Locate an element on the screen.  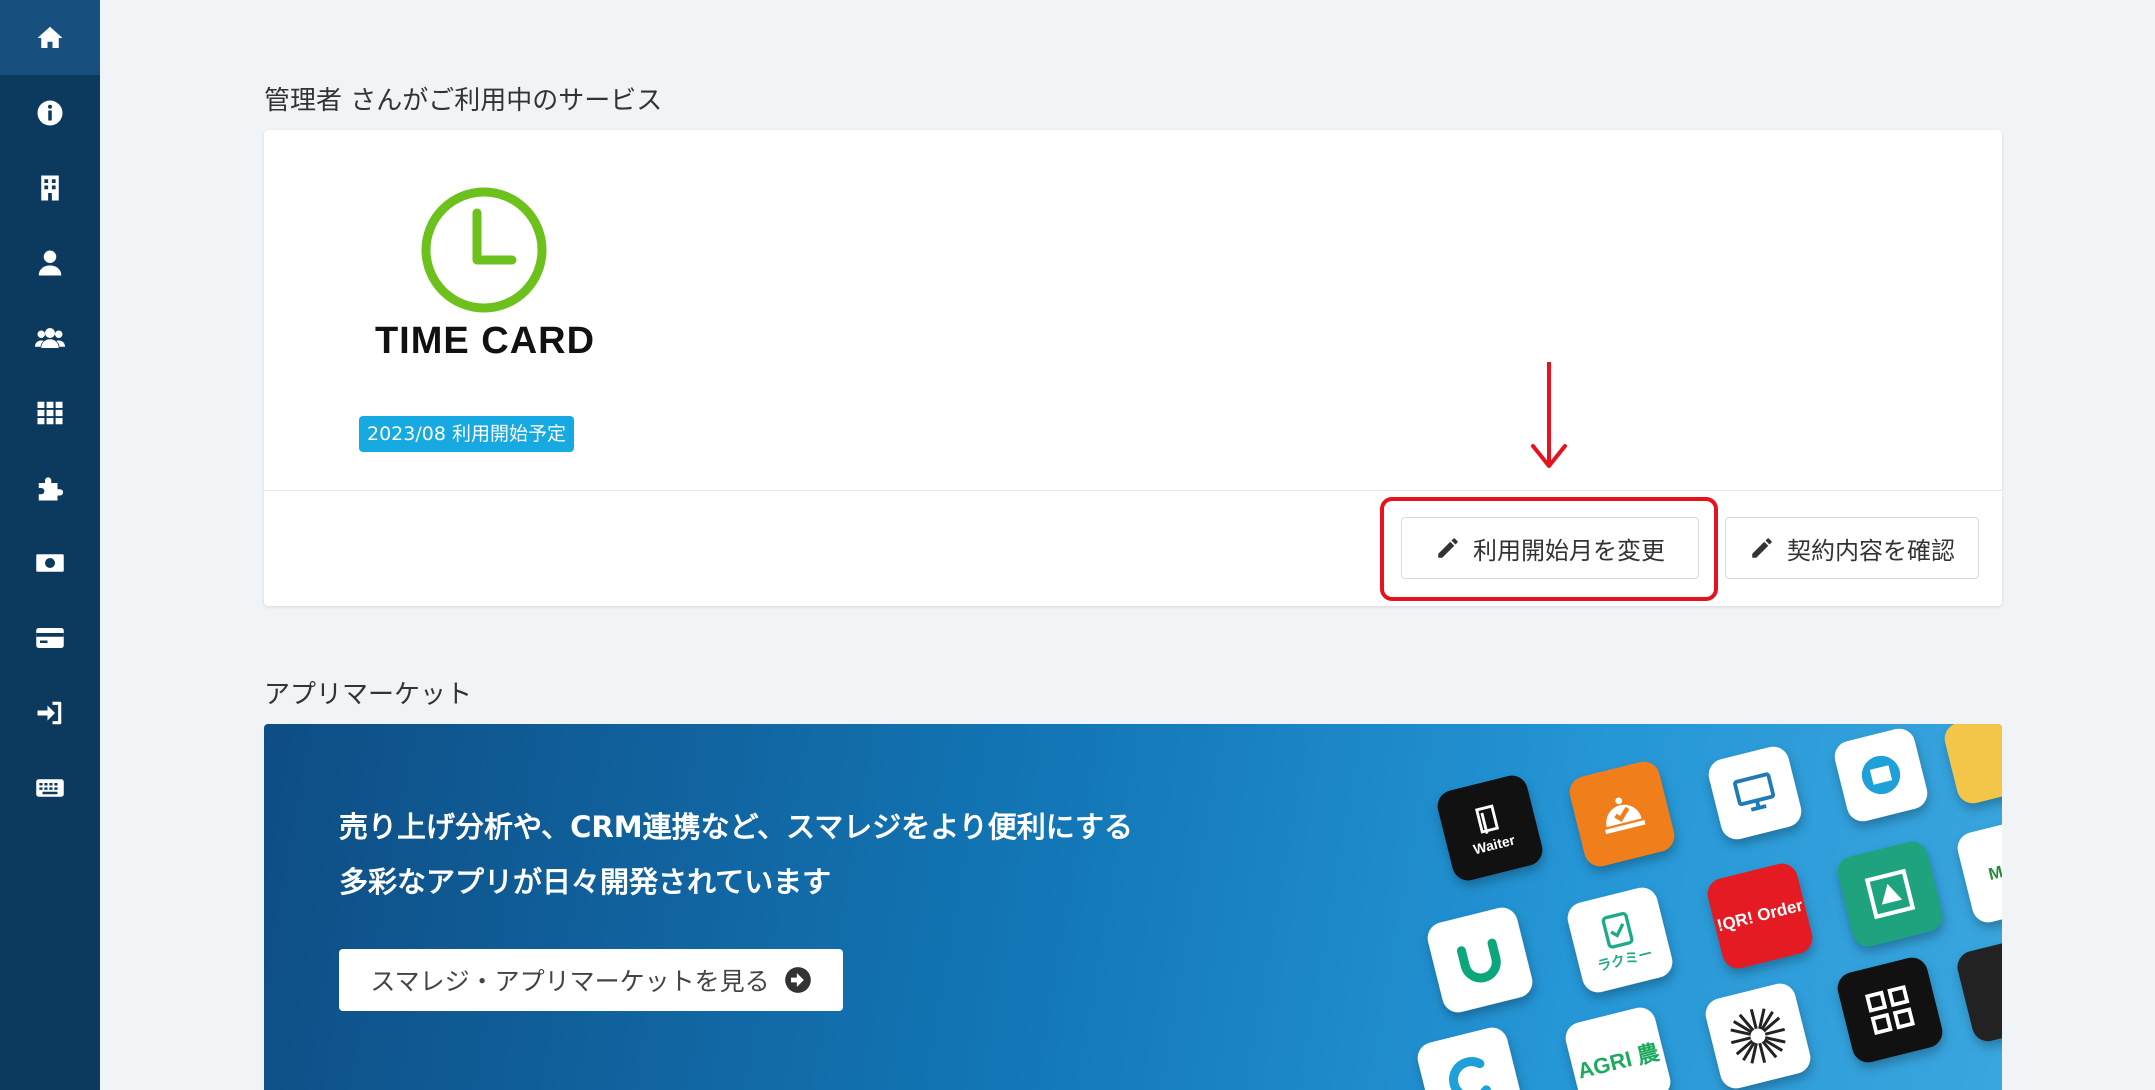
burst-icon is located at coordinates (1758, 1036).